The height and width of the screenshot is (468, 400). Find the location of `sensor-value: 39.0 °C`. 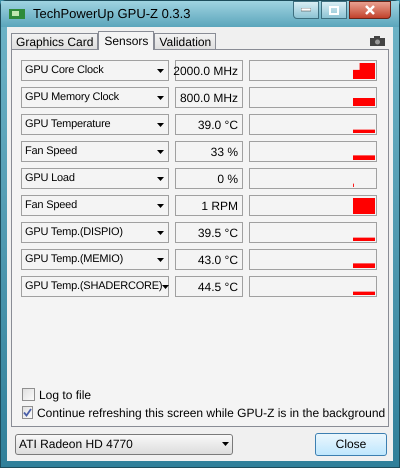

sensor-value: 39.0 °C is located at coordinates (209, 124).